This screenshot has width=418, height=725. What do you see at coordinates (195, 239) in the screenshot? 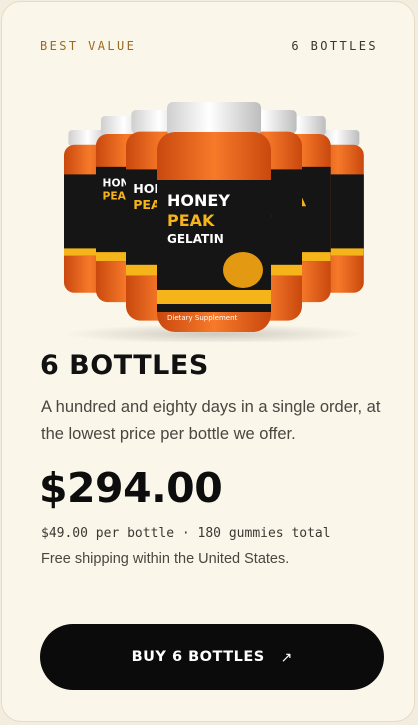
I see `svg-text: GELATIN` at bounding box center [195, 239].